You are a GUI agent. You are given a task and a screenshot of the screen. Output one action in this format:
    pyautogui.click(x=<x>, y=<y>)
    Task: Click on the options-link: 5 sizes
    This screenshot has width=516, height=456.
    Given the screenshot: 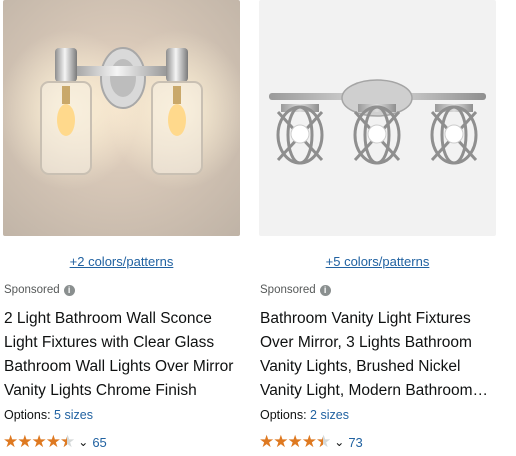 What is the action you would take?
    pyautogui.click(x=73, y=415)
    